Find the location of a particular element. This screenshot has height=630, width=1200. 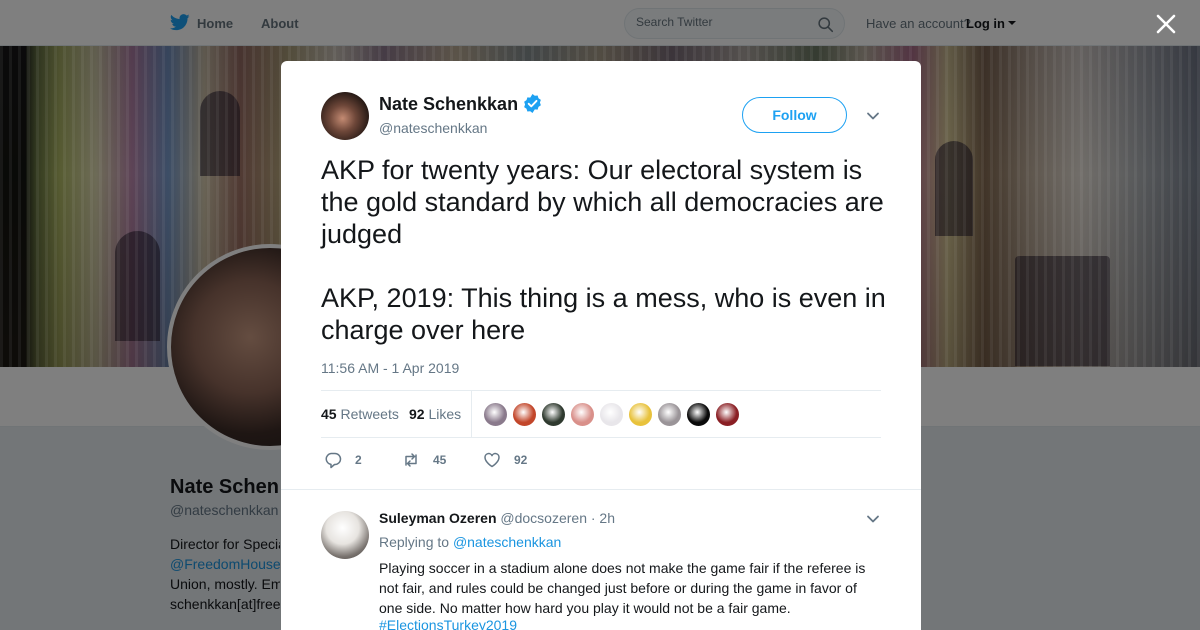

author-avatar is located at coordinates (345, 116).